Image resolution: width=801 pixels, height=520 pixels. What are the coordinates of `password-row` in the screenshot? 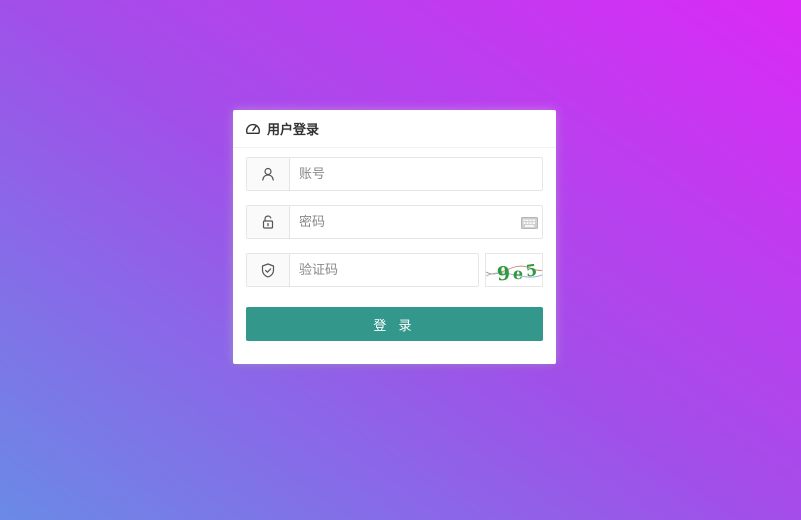 It's located at (394, 222).